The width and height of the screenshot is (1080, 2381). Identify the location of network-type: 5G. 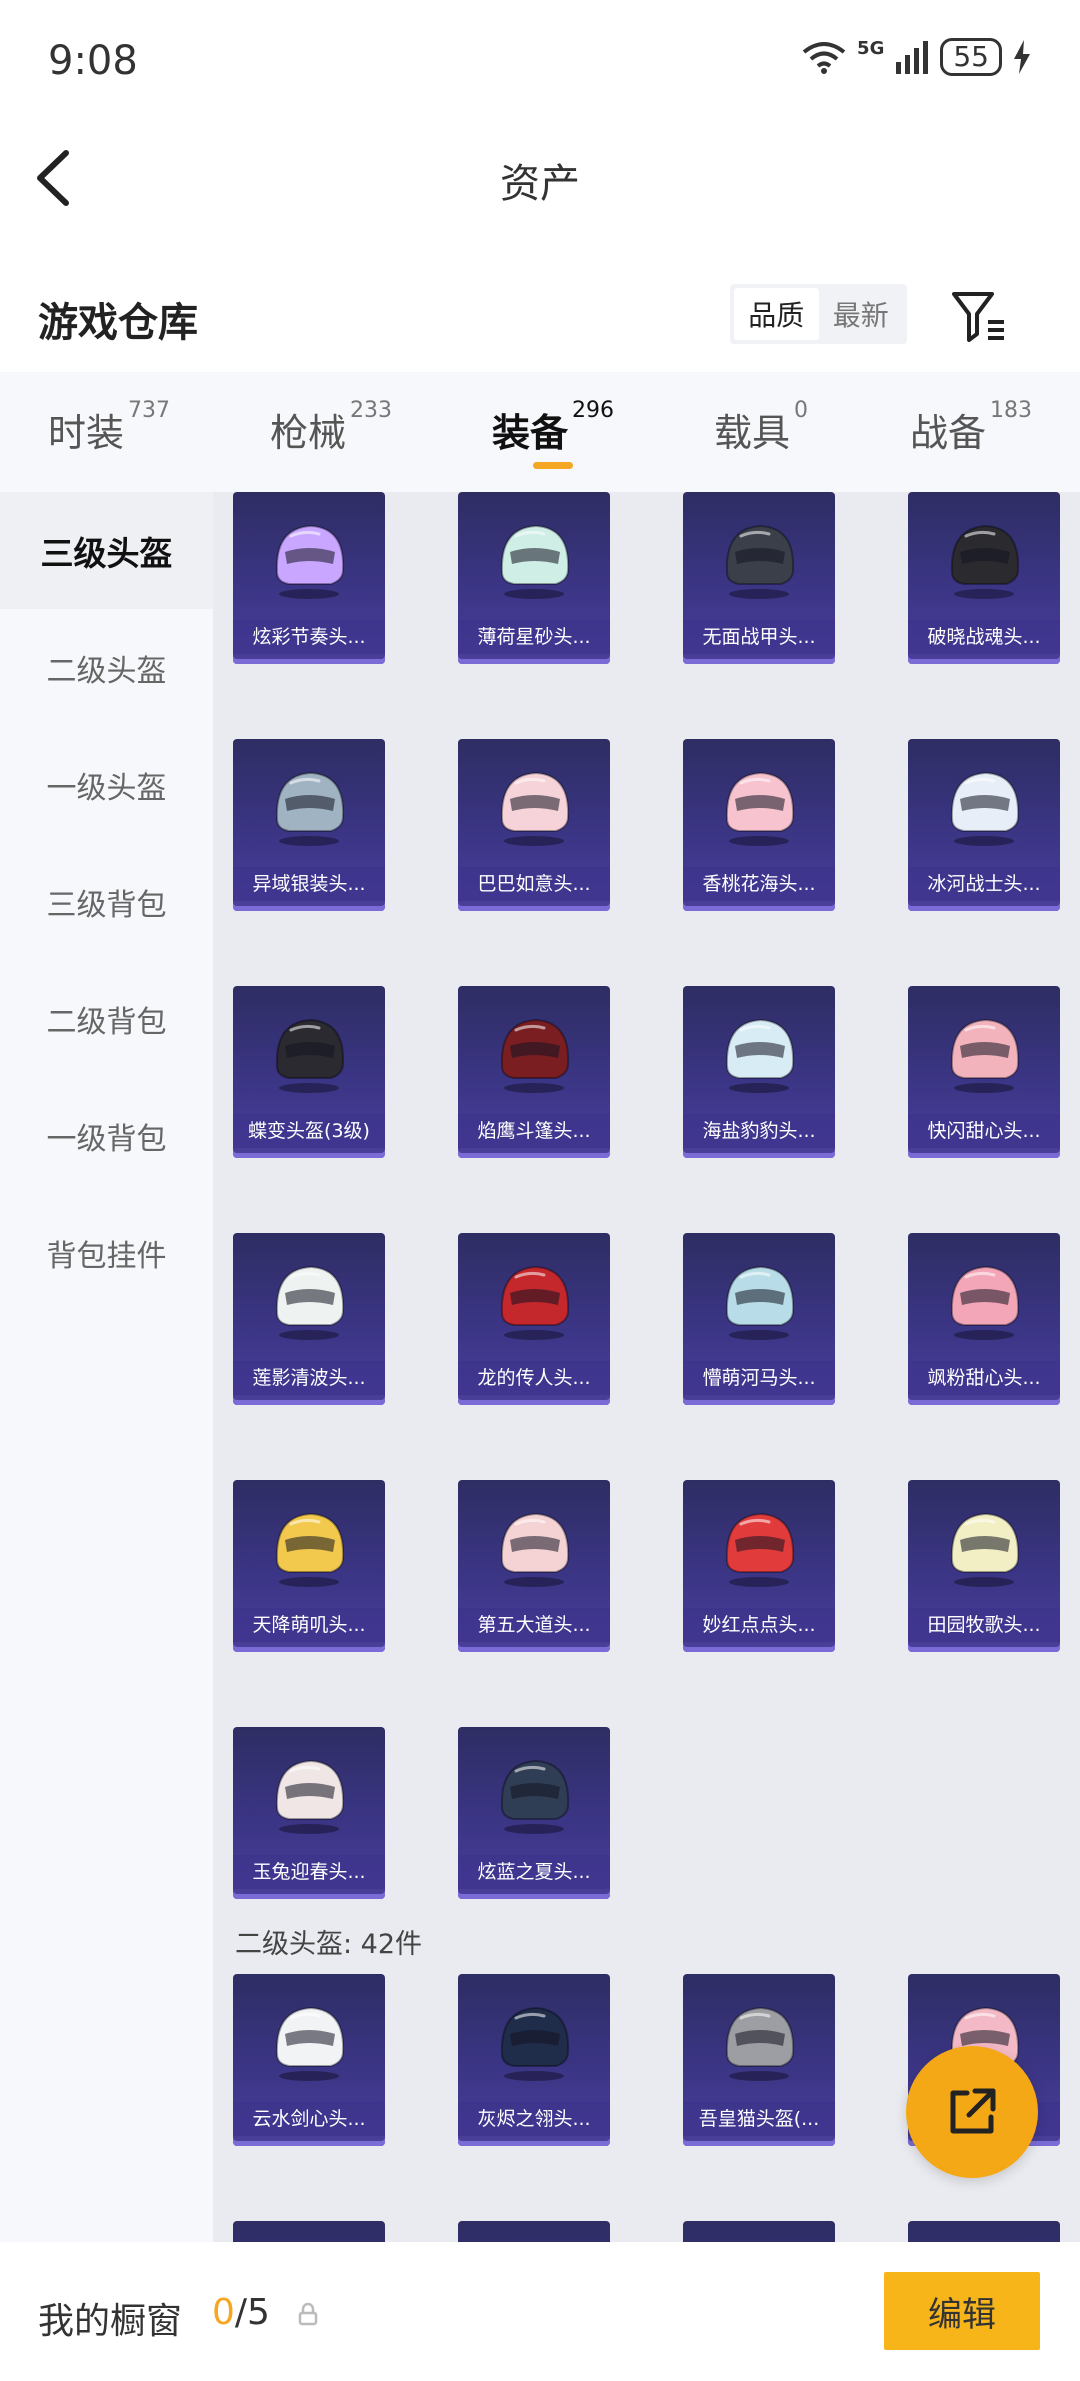
(871, 48).